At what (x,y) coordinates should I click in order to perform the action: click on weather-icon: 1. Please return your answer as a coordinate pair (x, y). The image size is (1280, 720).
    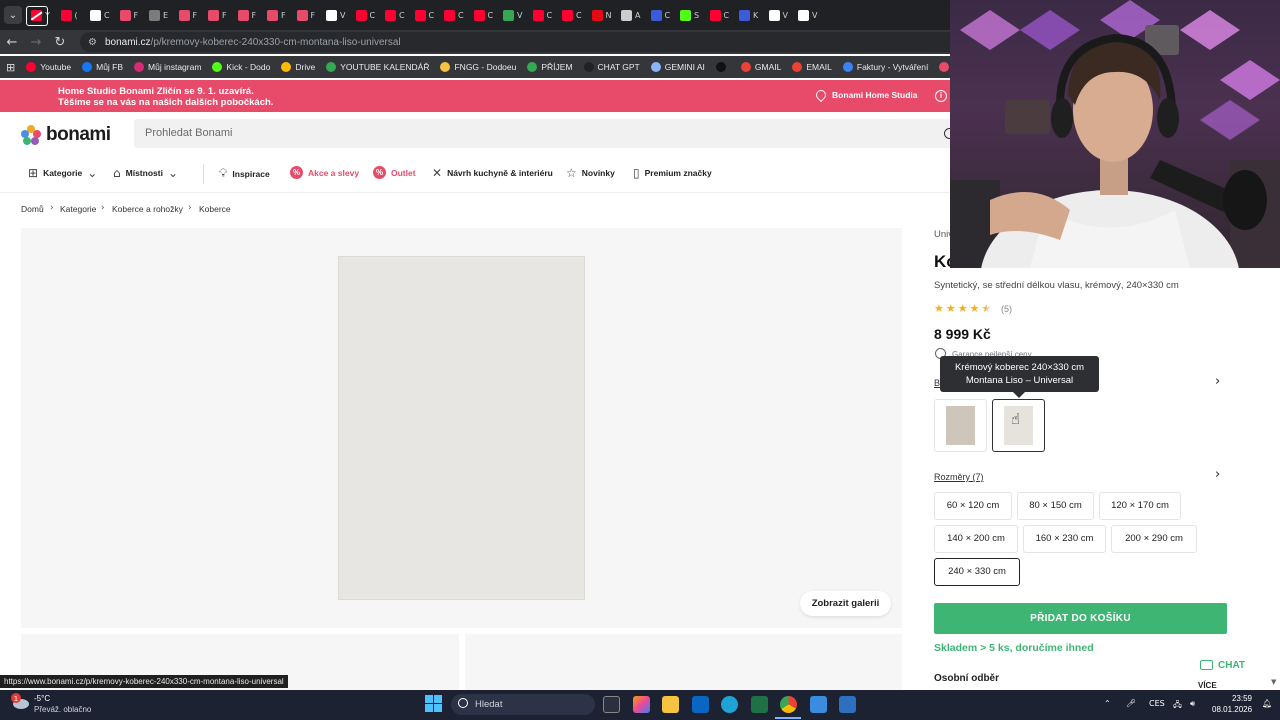
    Looking at the image, I should click on (20, 704).